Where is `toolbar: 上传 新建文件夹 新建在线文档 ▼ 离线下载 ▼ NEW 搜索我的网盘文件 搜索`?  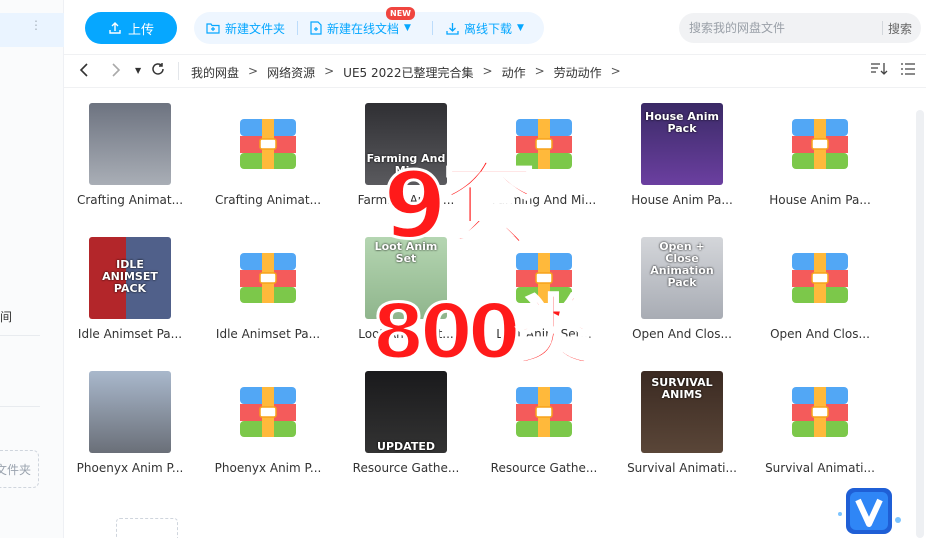 toolbar: 上传 新建文件夹 新建在线文档 ▼ 离线下载 ▼ NEW 搜索我的网盘文件 搜索 is located at coordinates (495, 27).